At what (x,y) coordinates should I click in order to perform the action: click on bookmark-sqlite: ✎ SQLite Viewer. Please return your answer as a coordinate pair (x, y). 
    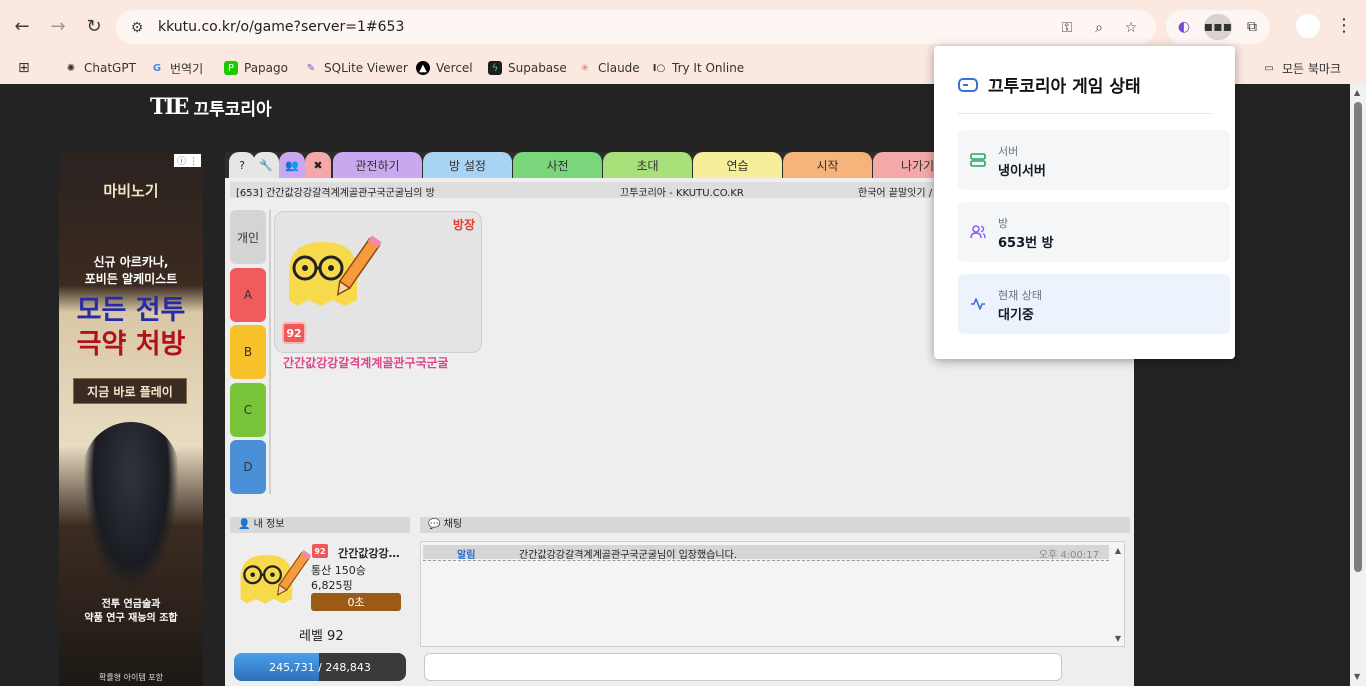
    Looking at the image, I should click on (356, 68).